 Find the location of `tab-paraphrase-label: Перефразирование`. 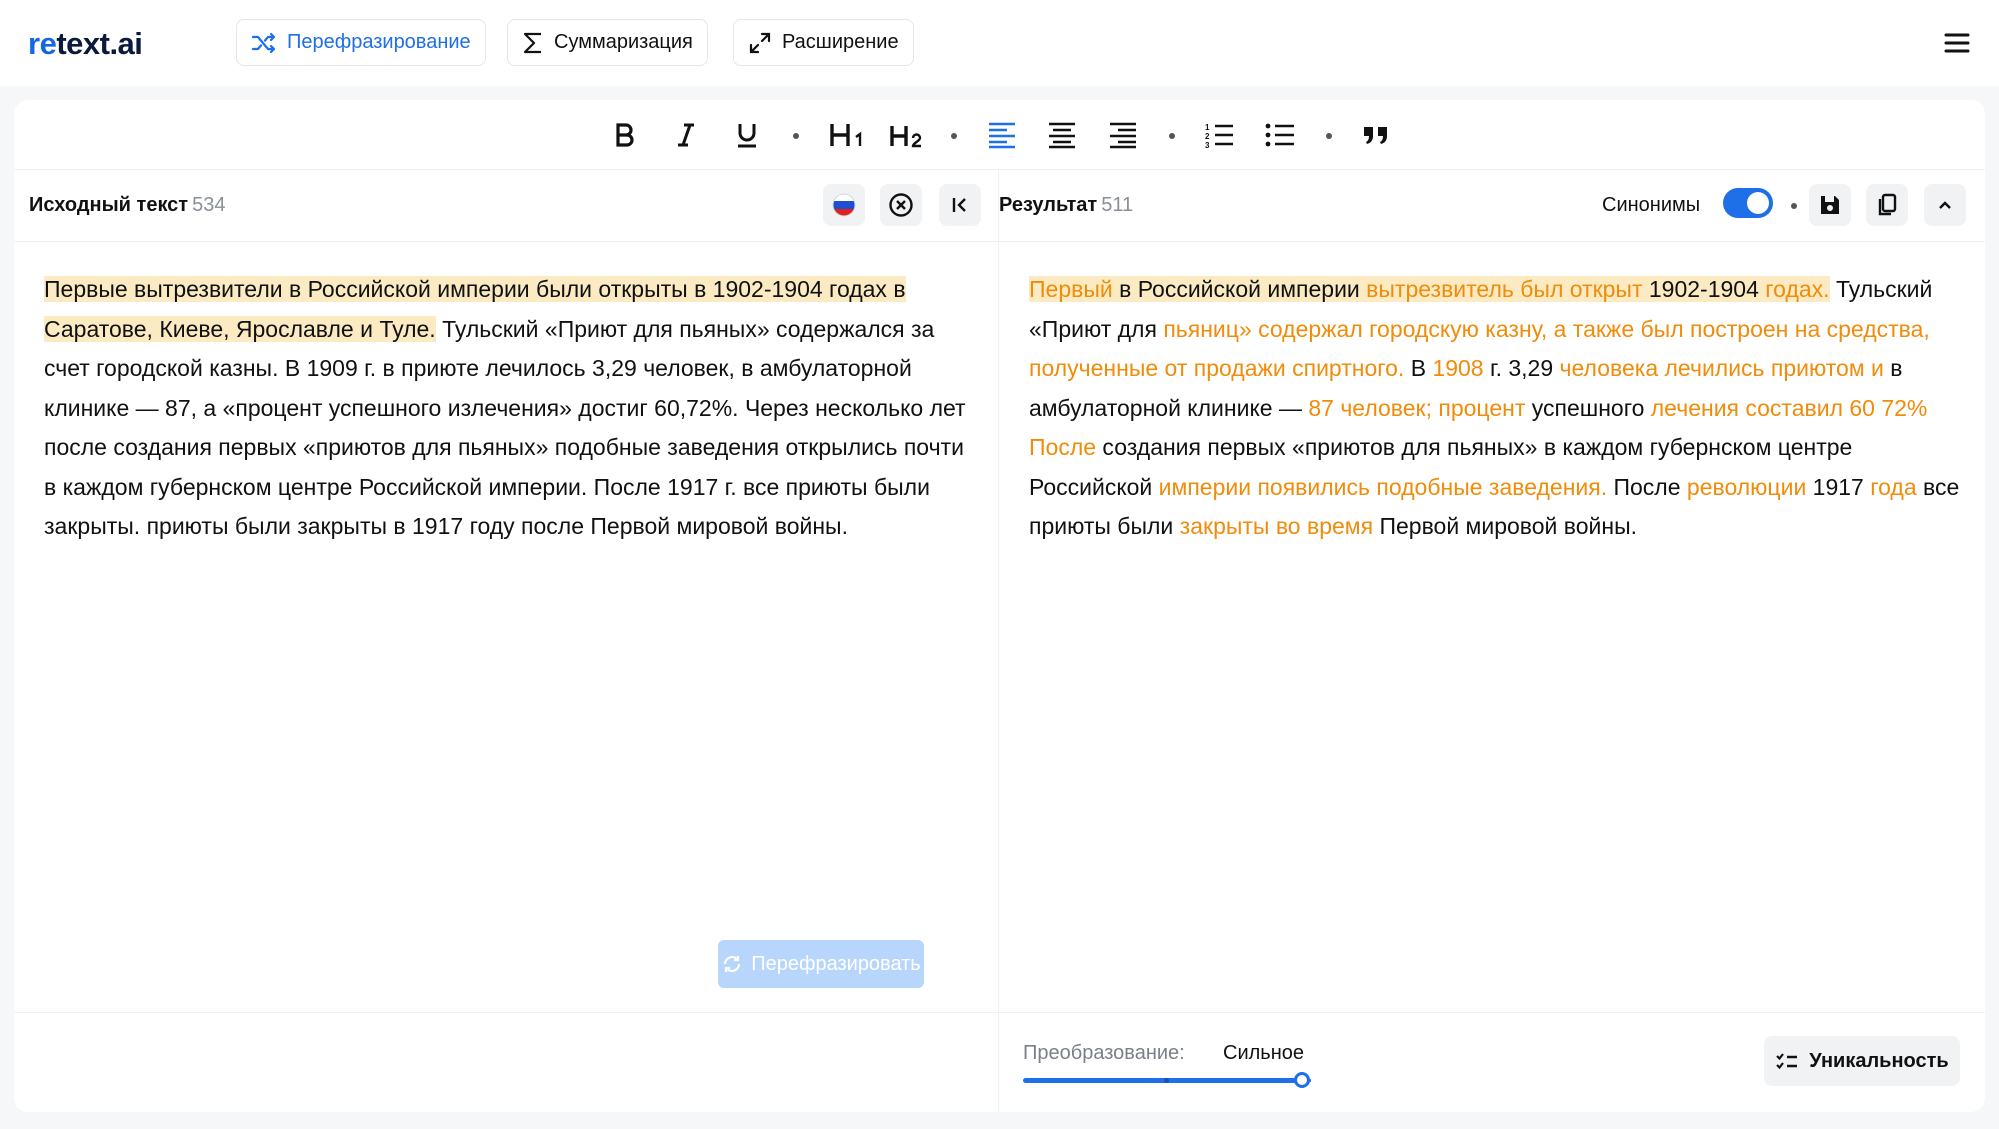

tab-paraphrase-label: Перефразирование is located at coordinates (379, 42).